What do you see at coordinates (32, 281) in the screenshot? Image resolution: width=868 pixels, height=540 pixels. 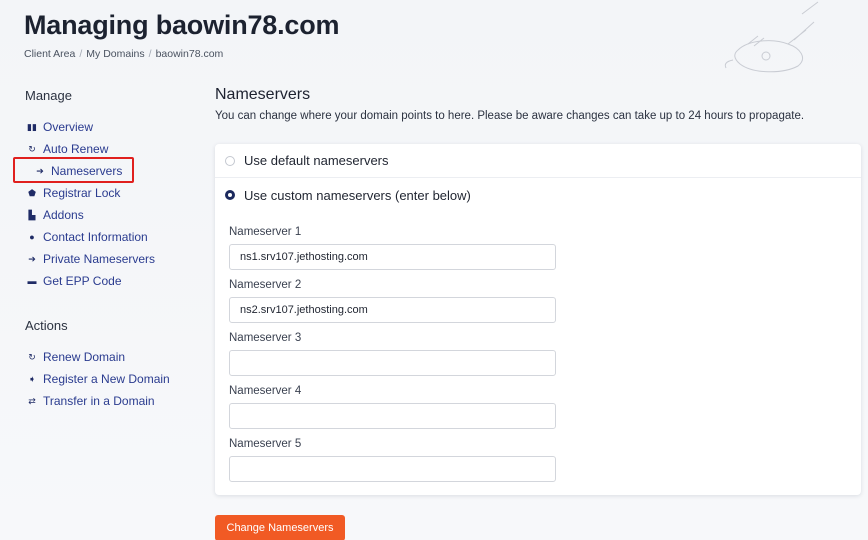 I see `code-icon: ▬` at bounding box center [32, 281].